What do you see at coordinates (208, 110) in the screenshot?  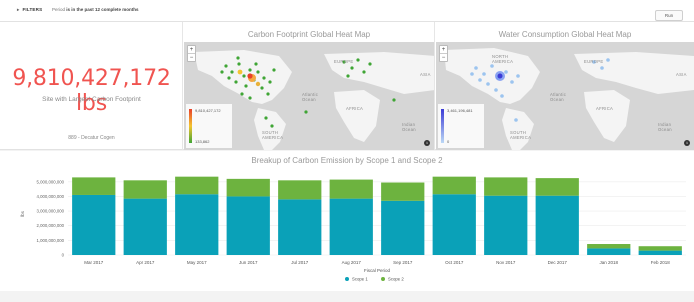 I see `carbon-legend-max: 9,810,427,172` at bounding box center [208, 110].